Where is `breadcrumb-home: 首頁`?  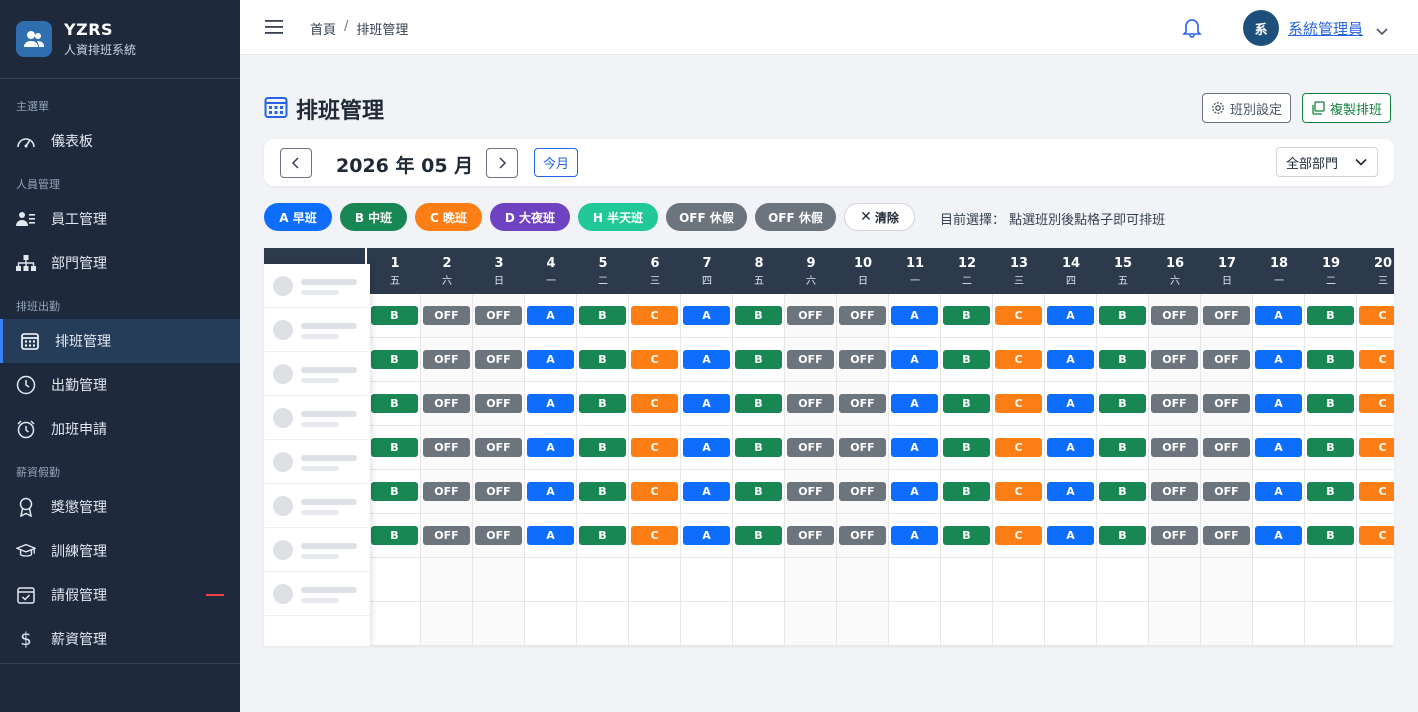 breadcrumb-home: 首頁 is located at coordinates (323, 28).